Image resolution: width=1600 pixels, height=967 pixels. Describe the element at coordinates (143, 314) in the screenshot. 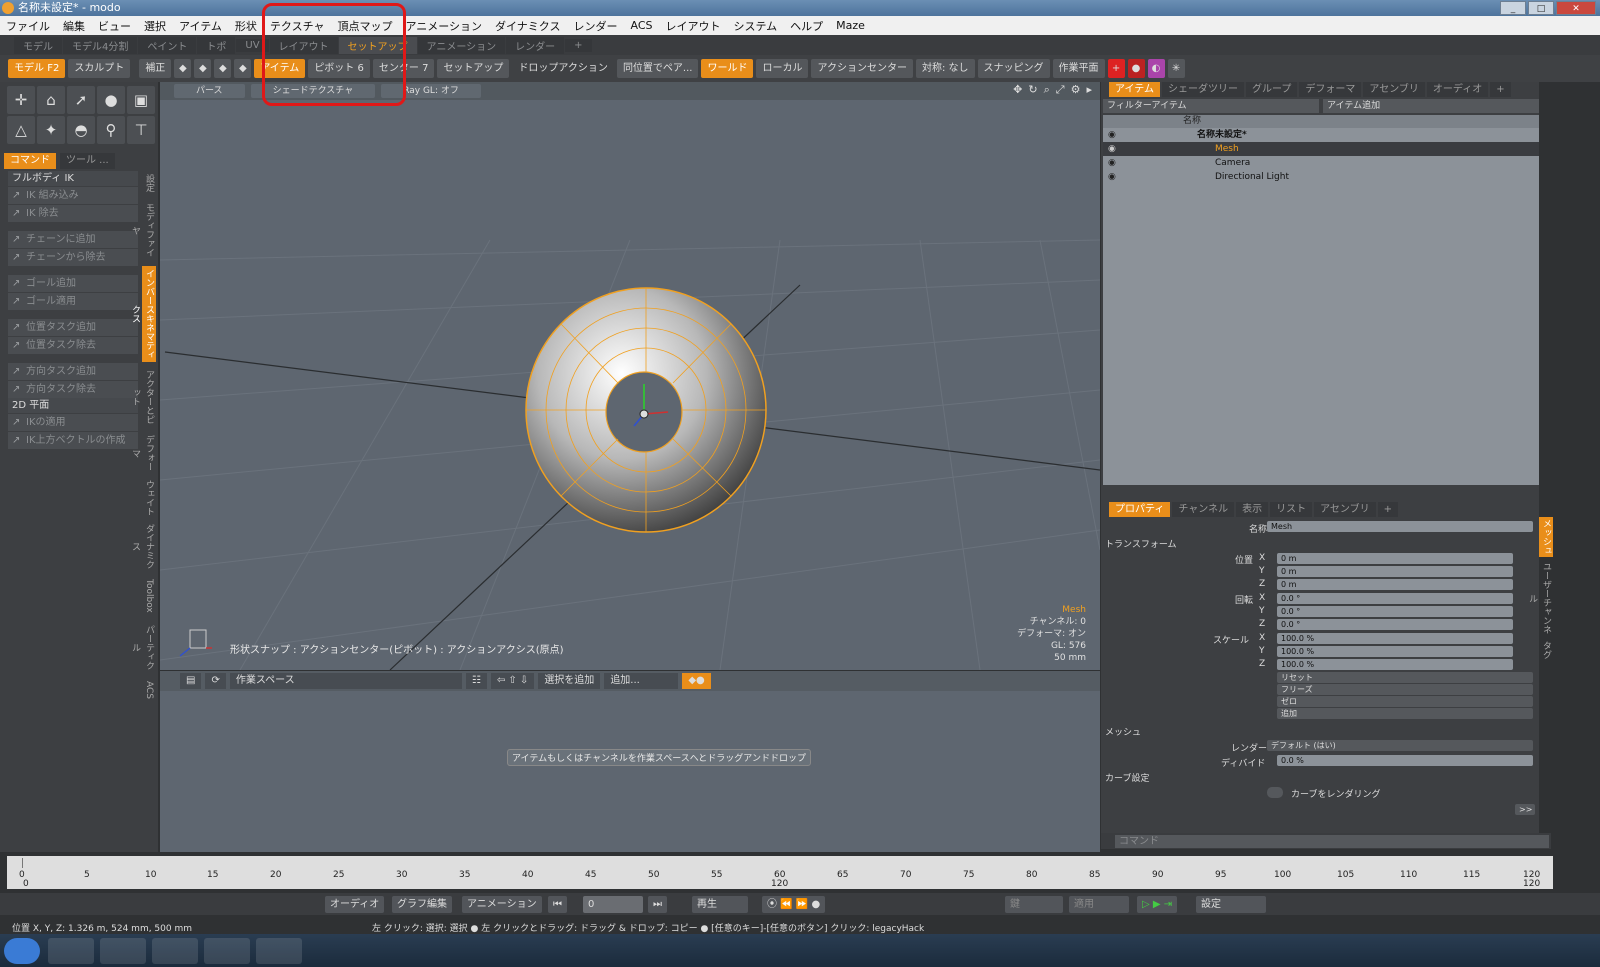

I see `vtab-ik: インバースキネマティクス` at that location.